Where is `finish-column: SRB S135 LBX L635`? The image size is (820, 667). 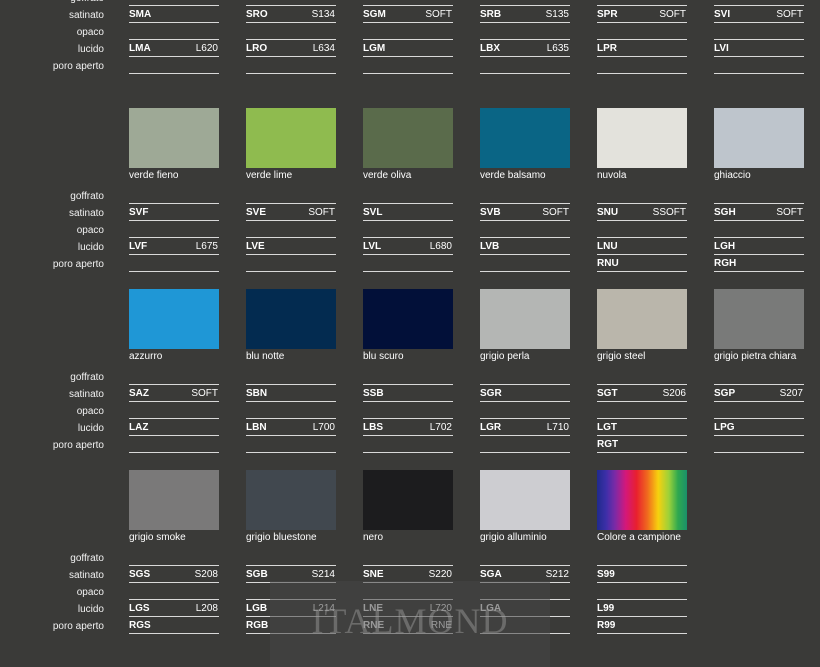
finish-column: SRB S135 LBX L635 is located at coordinates (525, 45).